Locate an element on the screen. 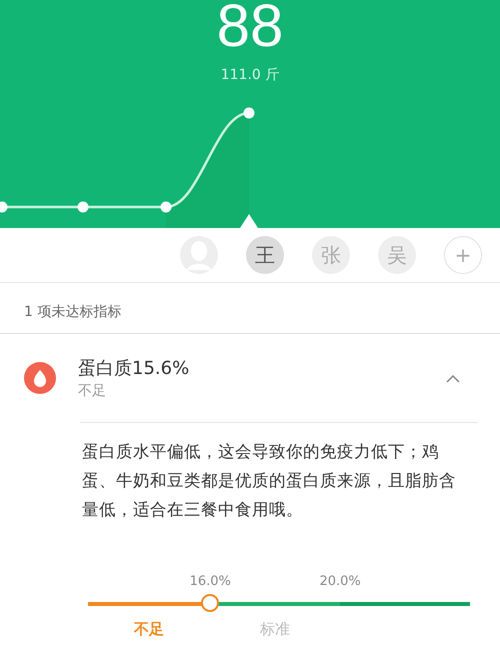 The height and width of the screenshot is (666, 500). indicator-description: 蛋白质水平偏低，这会导致你的免疫力低下；鸡蛋、牛奶和豆类都是优质的蛋白质来源，且脂肪含量低，适合在三餐中食用哦。 is located at coordinates (269, 481).